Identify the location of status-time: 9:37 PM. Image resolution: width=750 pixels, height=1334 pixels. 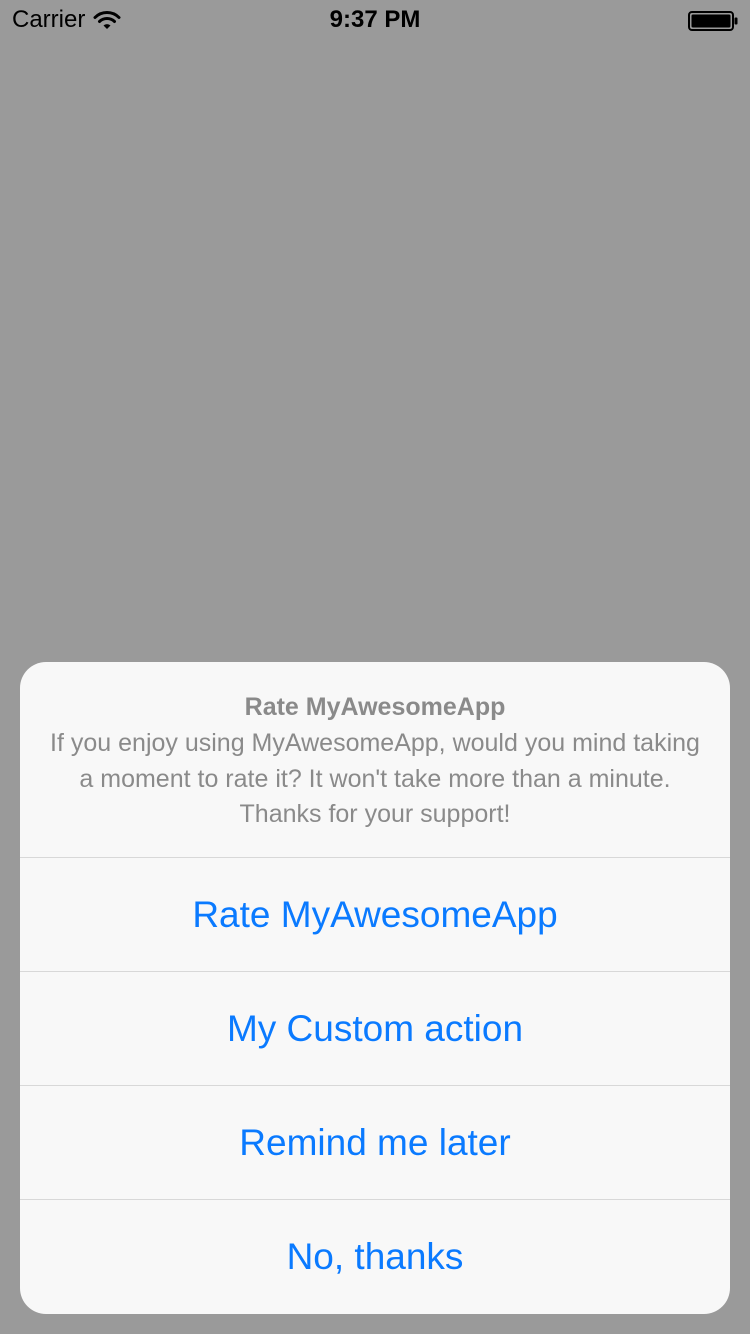
(375, 19).